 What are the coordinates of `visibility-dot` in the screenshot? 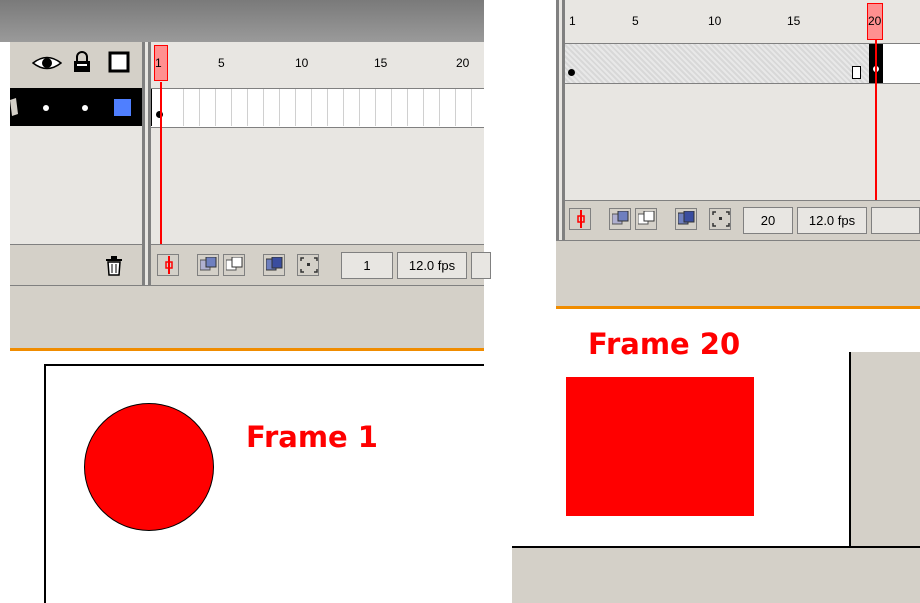 It's located at (46, 108).